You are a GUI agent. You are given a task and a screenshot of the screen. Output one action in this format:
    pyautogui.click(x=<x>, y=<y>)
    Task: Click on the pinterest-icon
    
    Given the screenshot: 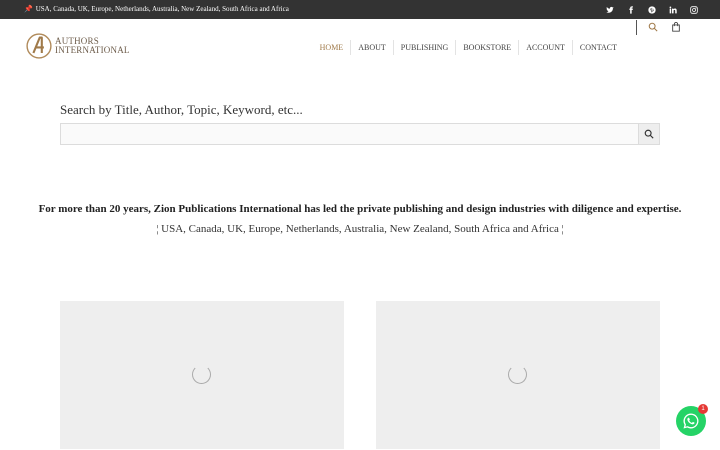 What is the action you would take?
    pyautogui.click(x=652, y=9)
    